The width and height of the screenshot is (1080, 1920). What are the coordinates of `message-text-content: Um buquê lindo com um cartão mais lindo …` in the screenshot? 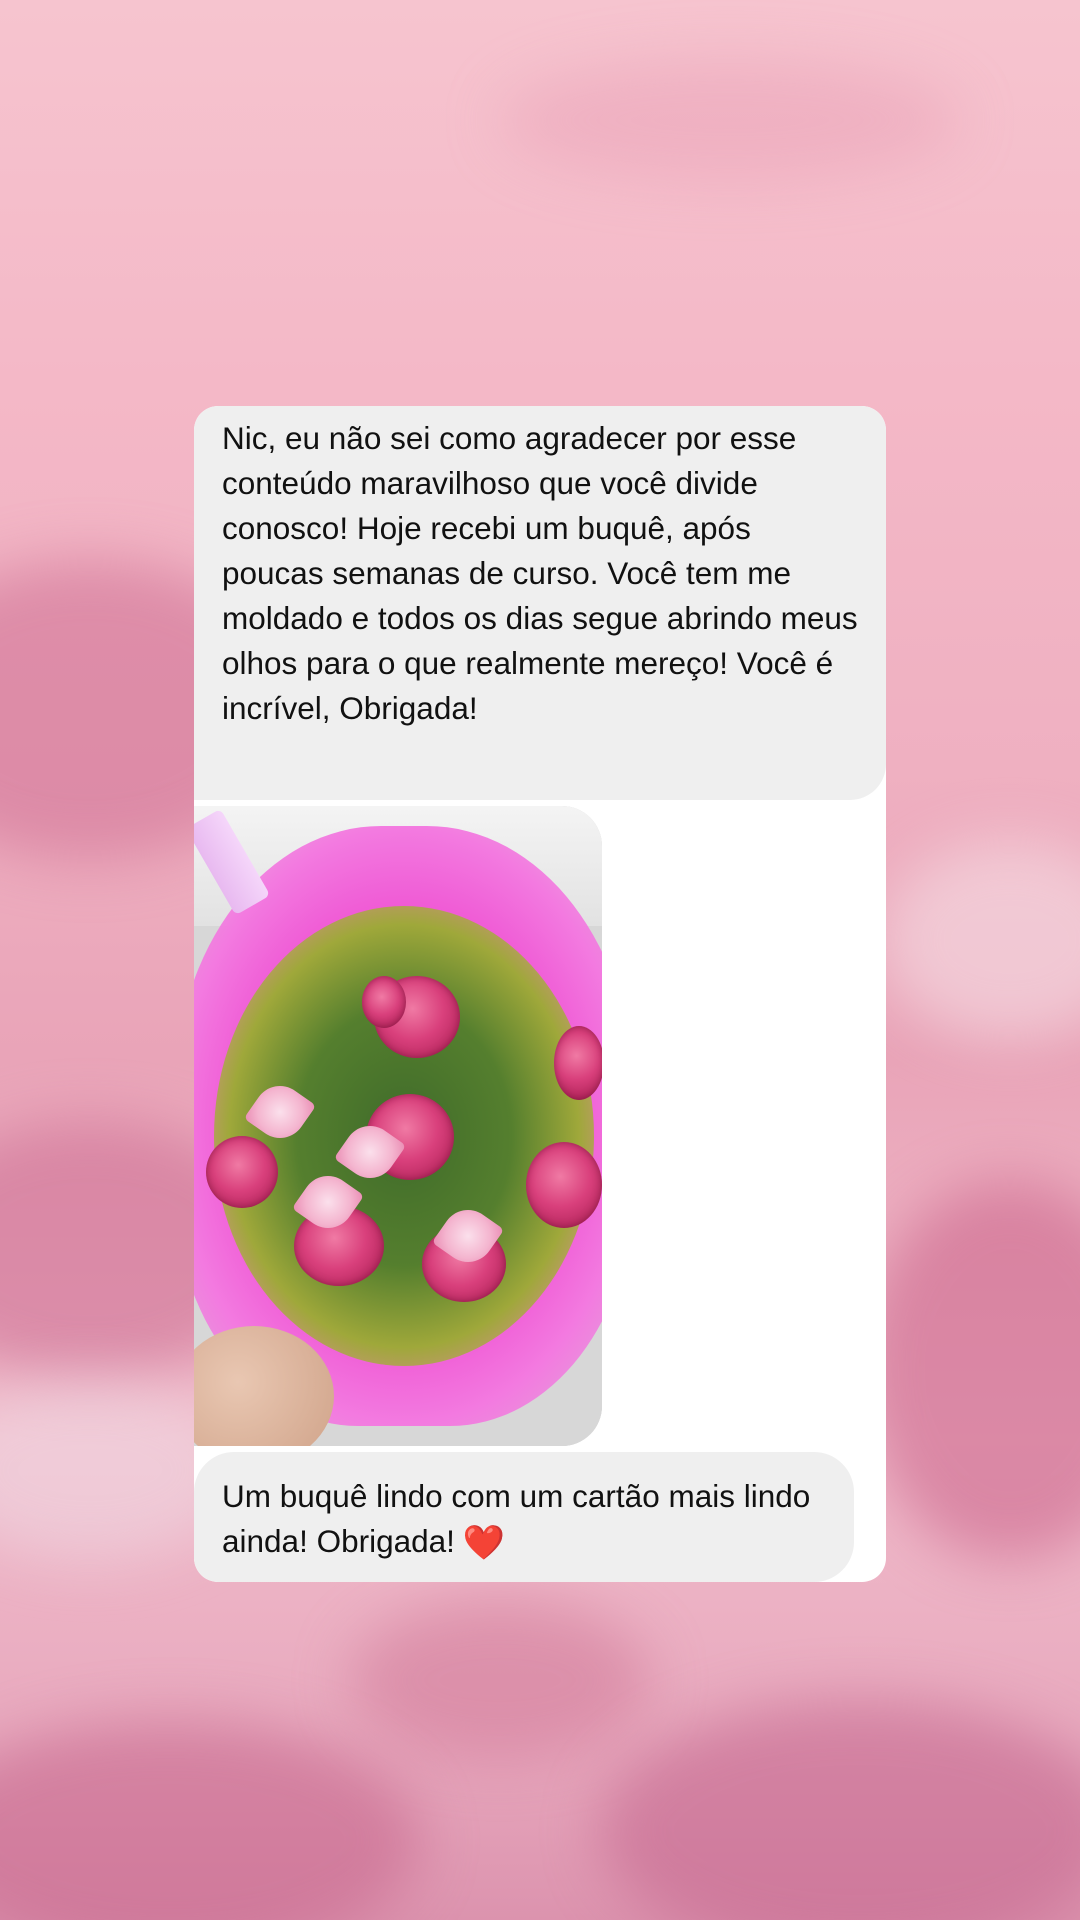 It's located at (516, 1518).